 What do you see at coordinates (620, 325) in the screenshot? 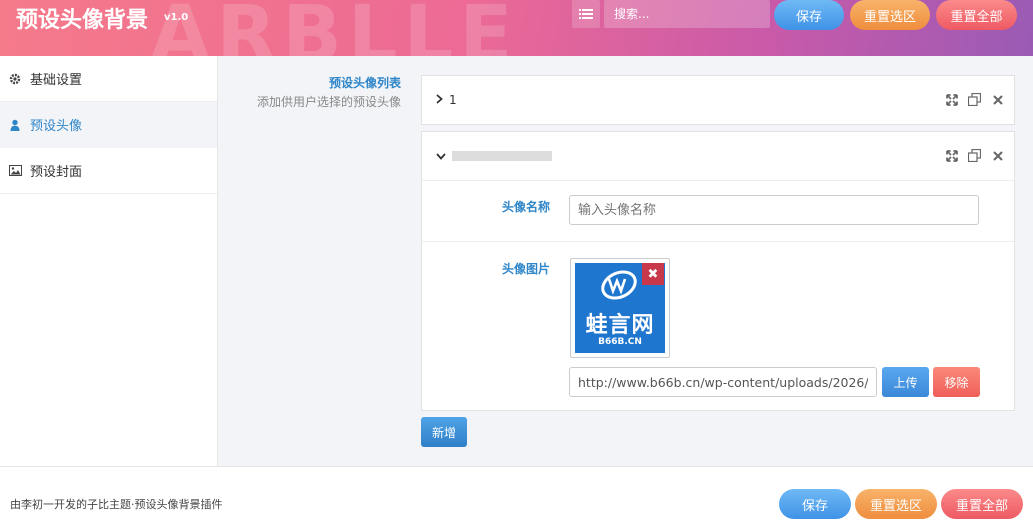
I see `logo-text: 蛙言网` at bounding box center [620, 325].